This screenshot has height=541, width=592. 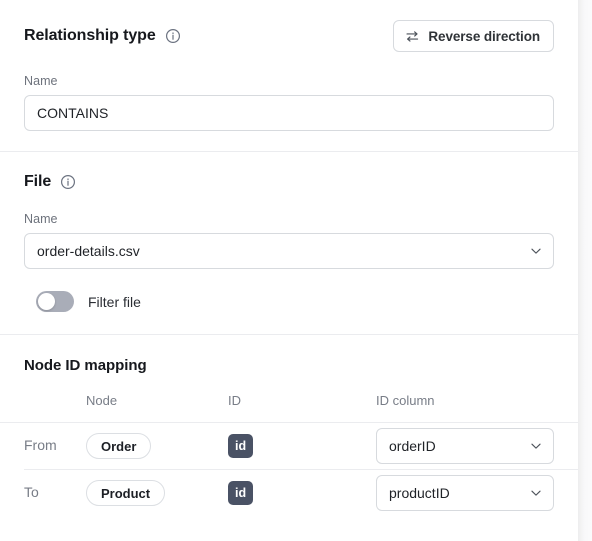 What do you see at coordinates (55, 493) in the screenshot?
I see `row-direction-cell: To` at bounding box center [55, 493].